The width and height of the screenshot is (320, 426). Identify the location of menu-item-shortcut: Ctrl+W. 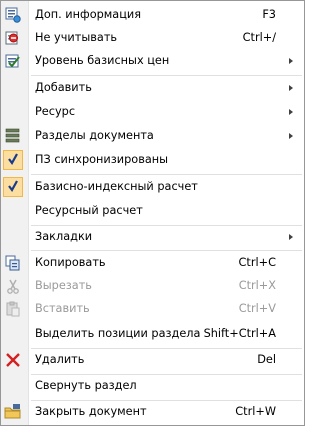
(255, 411).